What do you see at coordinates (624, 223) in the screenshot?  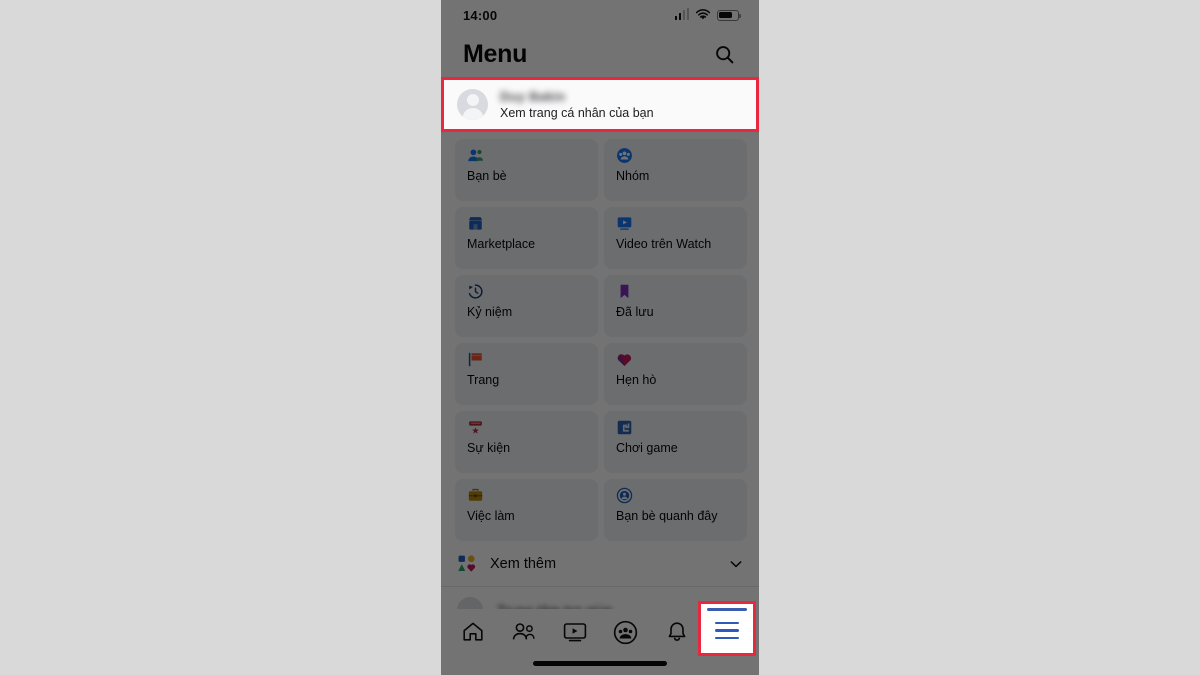 I see `watch-video-icon` at bounding box center [624, 223].